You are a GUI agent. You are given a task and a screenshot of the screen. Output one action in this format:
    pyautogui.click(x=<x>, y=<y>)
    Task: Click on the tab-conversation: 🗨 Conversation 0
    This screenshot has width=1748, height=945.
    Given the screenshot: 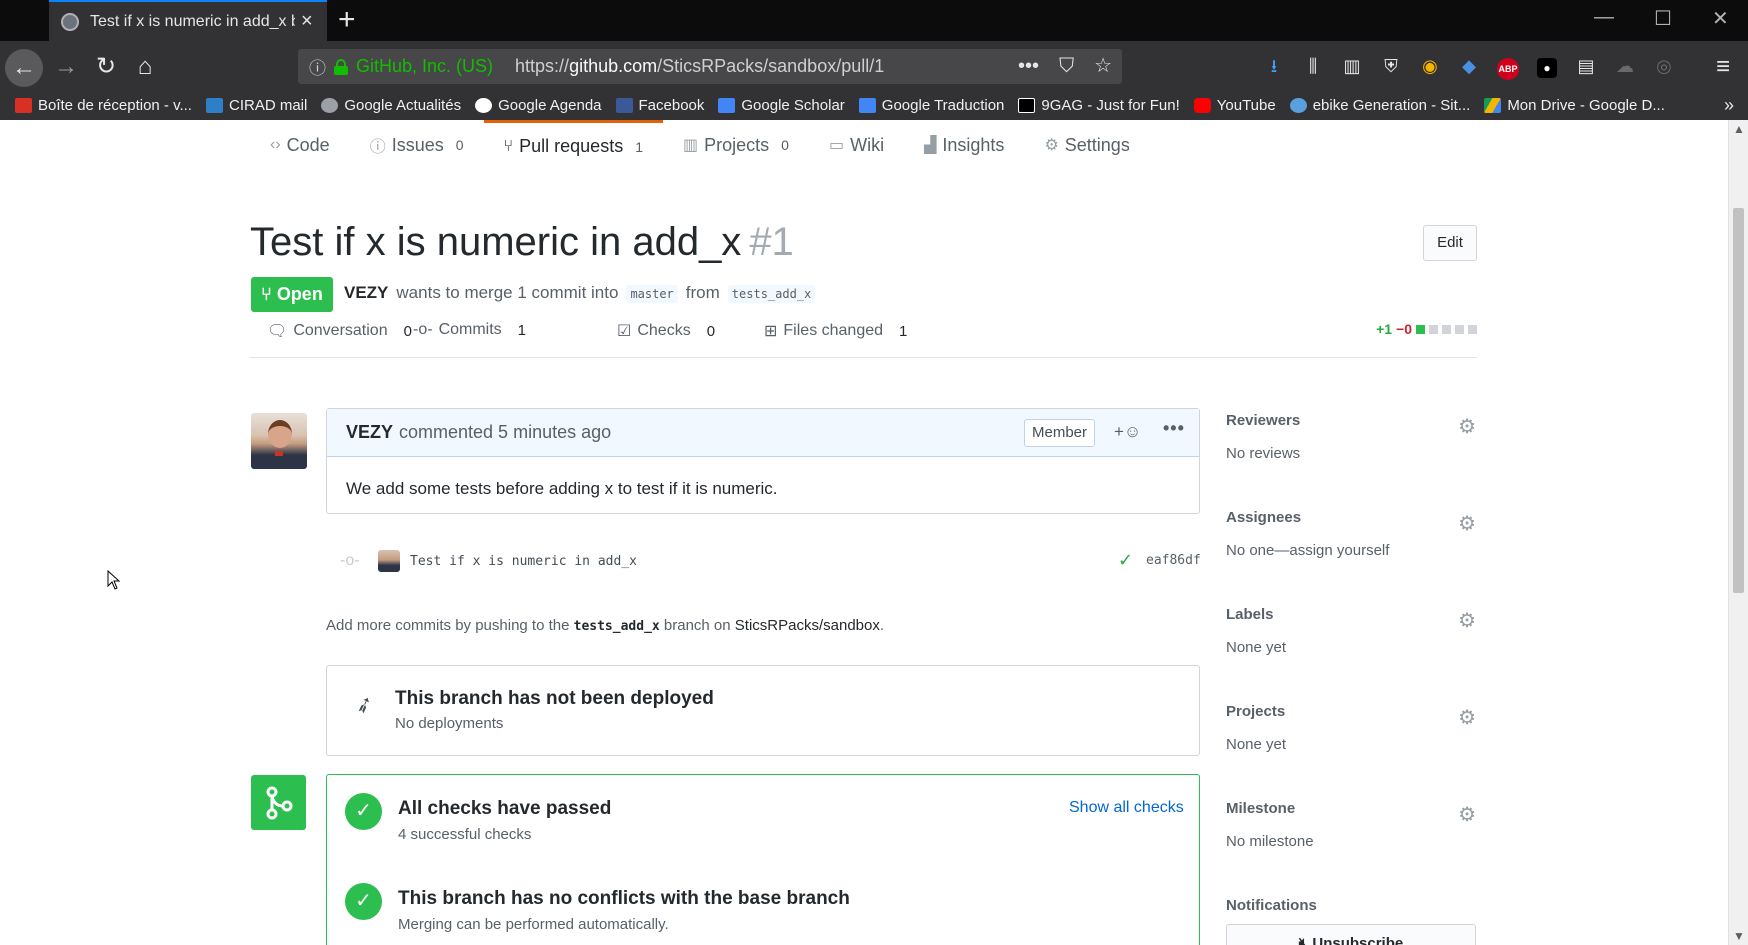 What is the action you would take?
    pyautogui.click(x=339, y=331)
    